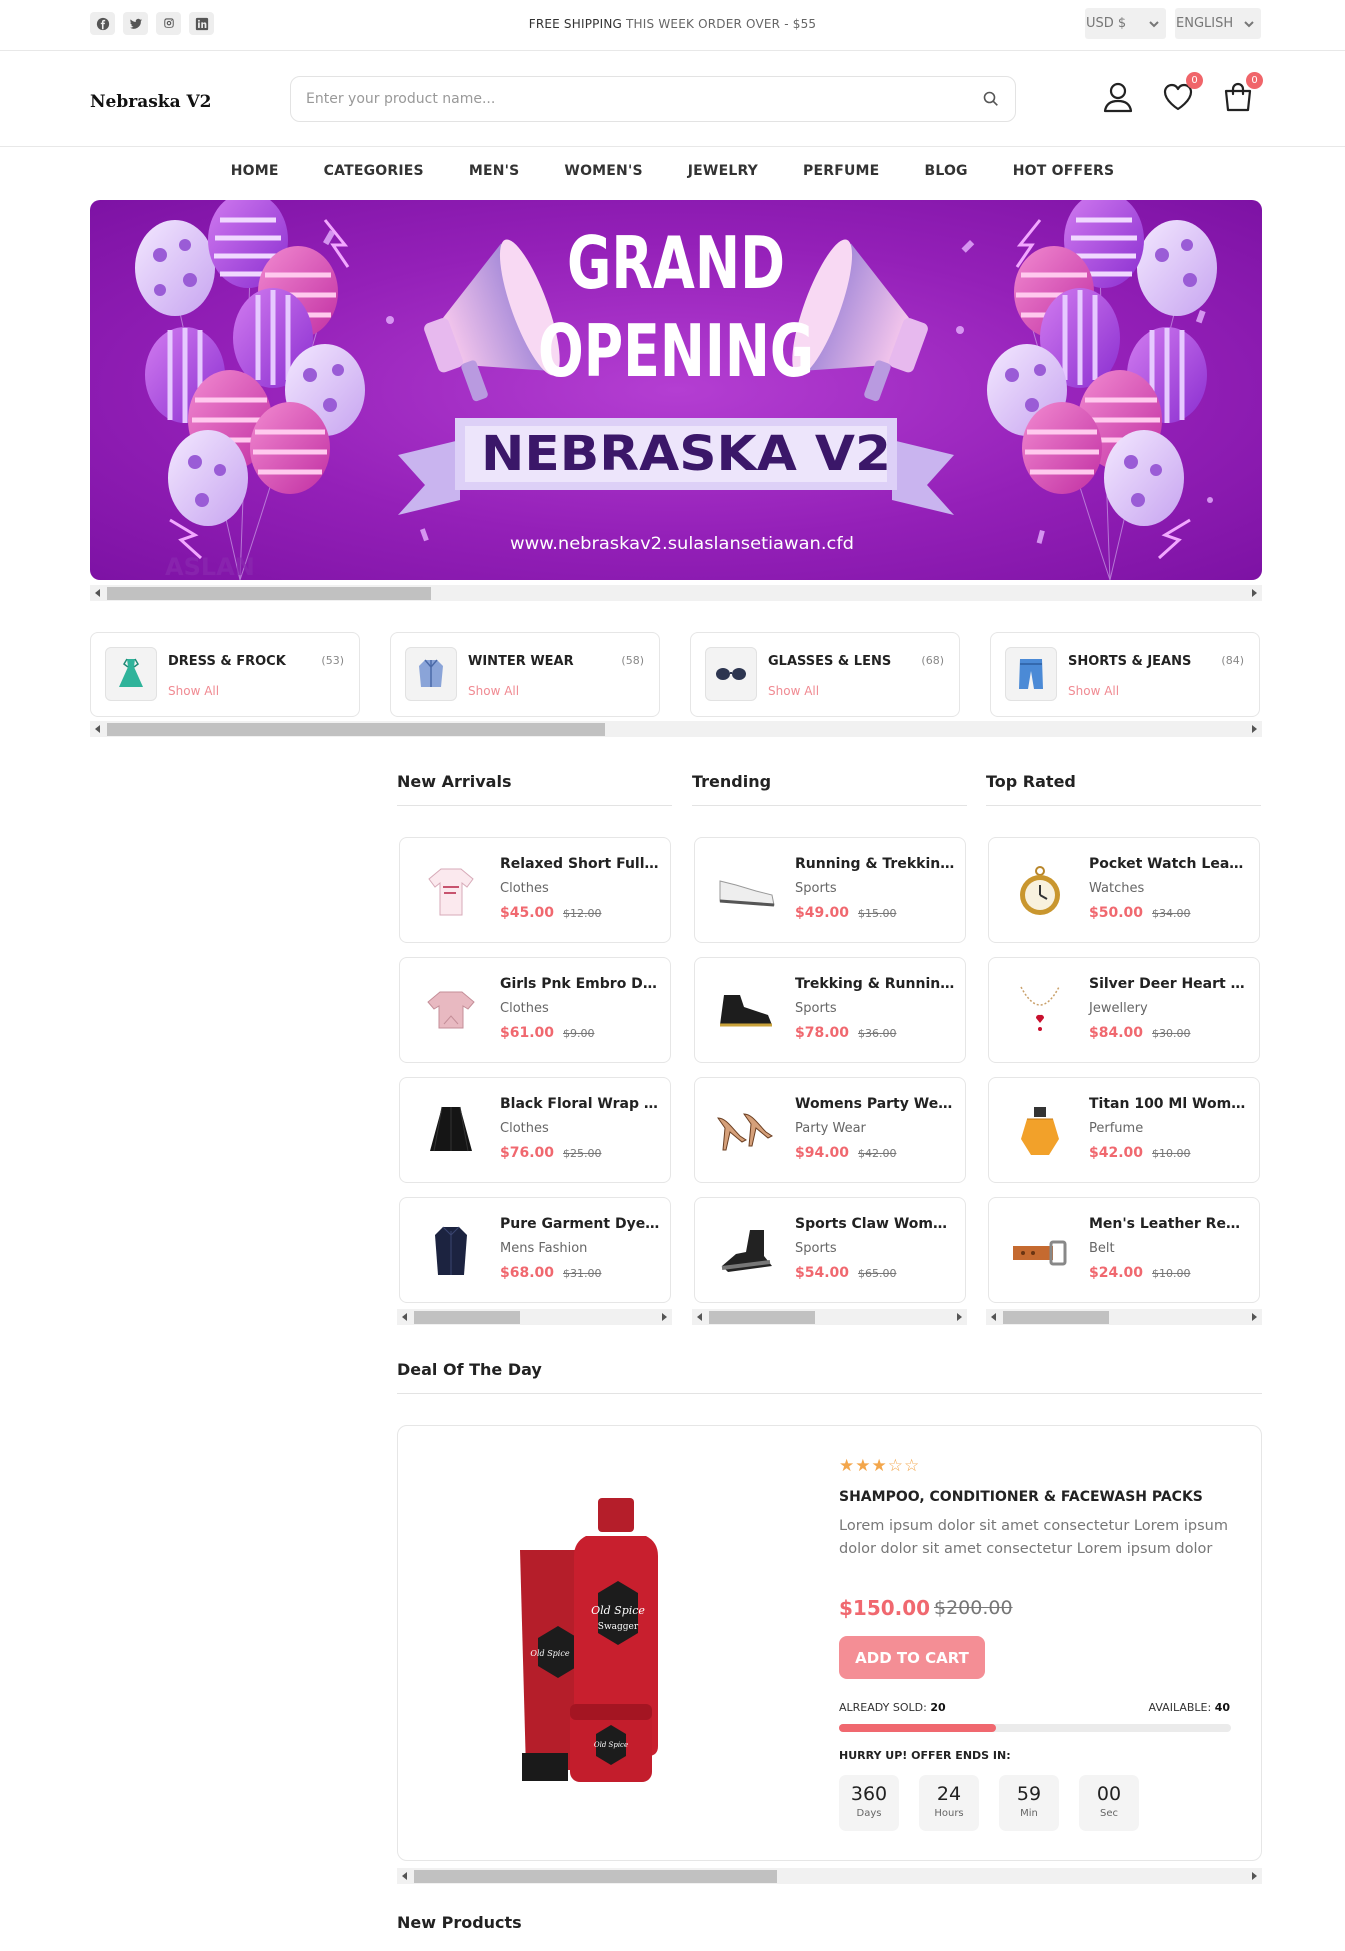  What do you see at coordinates (1040, 1011) in the screenshot?
I see `necklace-image` at bounding box center [1040, 1011].